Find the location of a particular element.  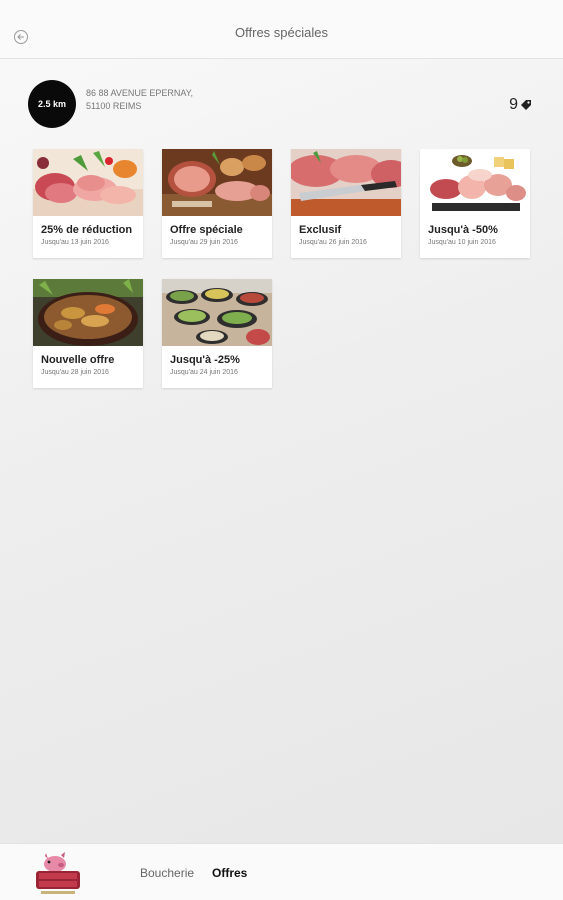

address-line-2: 51100 REIMS is located at coordinates (114, 106).